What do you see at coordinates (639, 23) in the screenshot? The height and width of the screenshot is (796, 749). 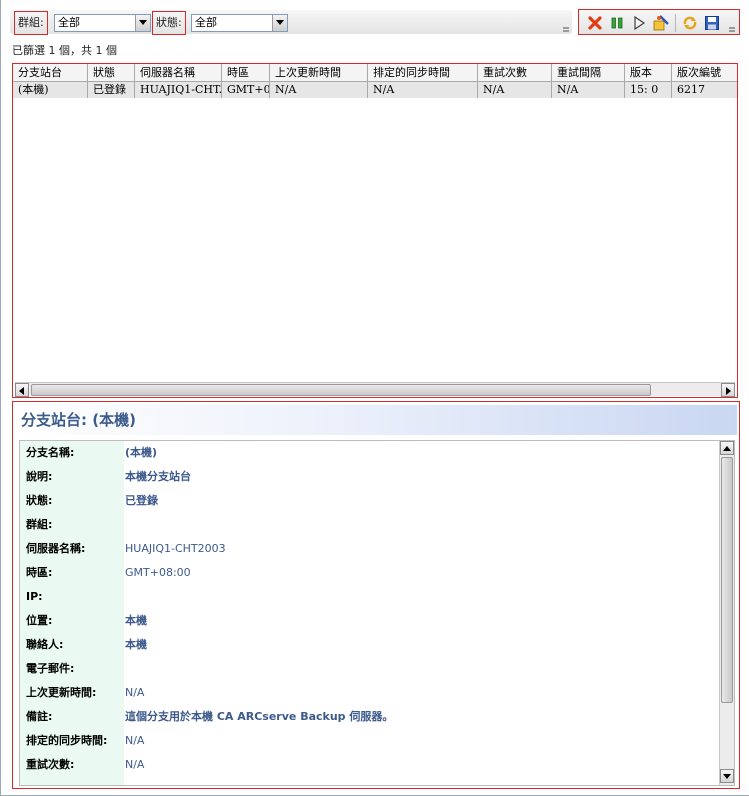 I see `play-icon` at bounding box center [639, 23].